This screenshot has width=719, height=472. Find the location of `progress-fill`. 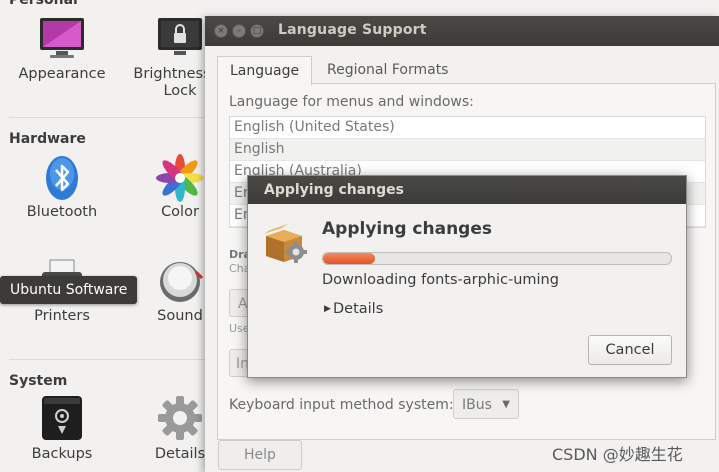

progress-fill is located at coordinates (349, 258).